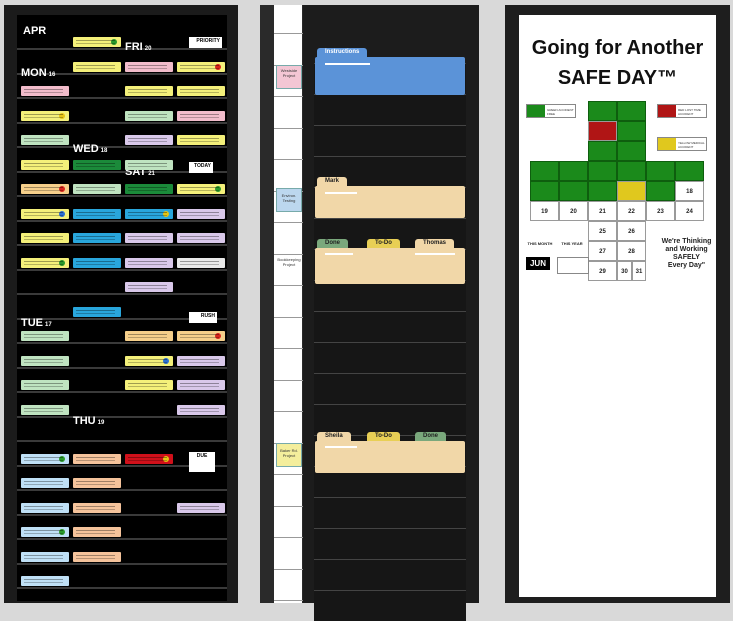  Describe the element at coordinates (205, 42) in the screenshot. I see `priority-tag: PRIORITY` at that location.